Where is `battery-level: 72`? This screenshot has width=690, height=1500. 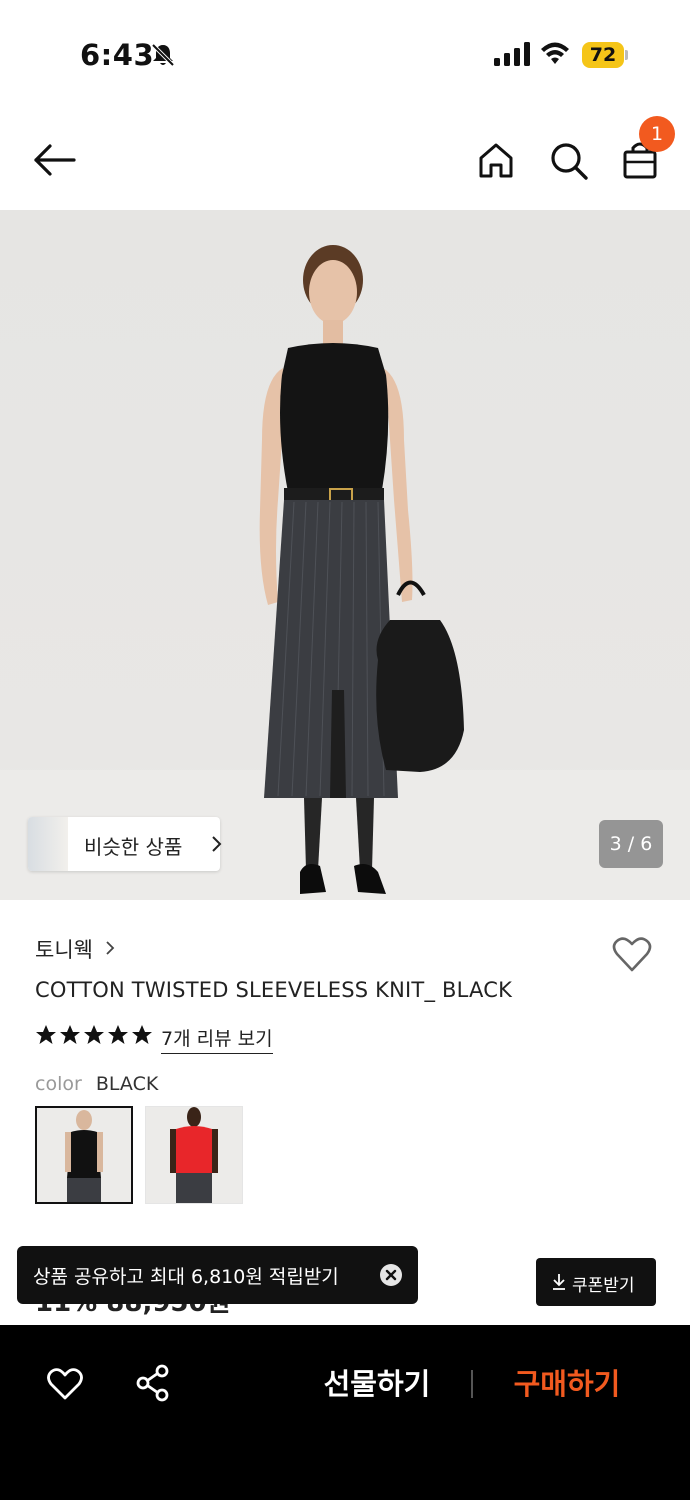
battery-level: 72 is located at coordinates (603, 55).